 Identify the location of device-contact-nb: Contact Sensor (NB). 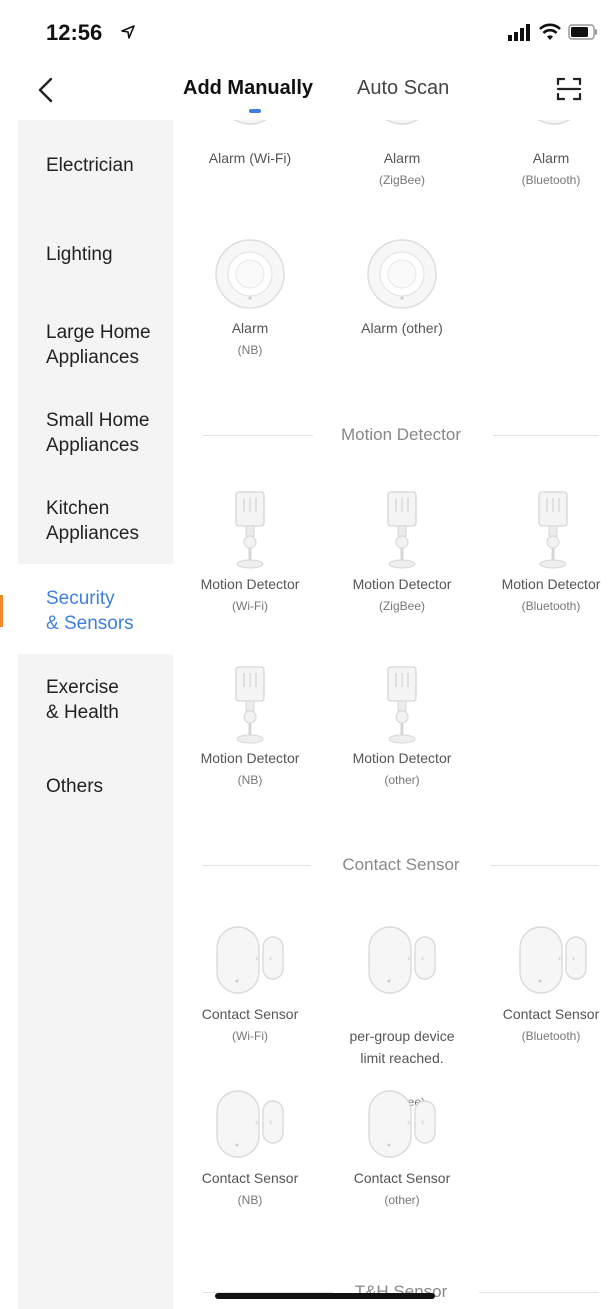
(250, 1189).